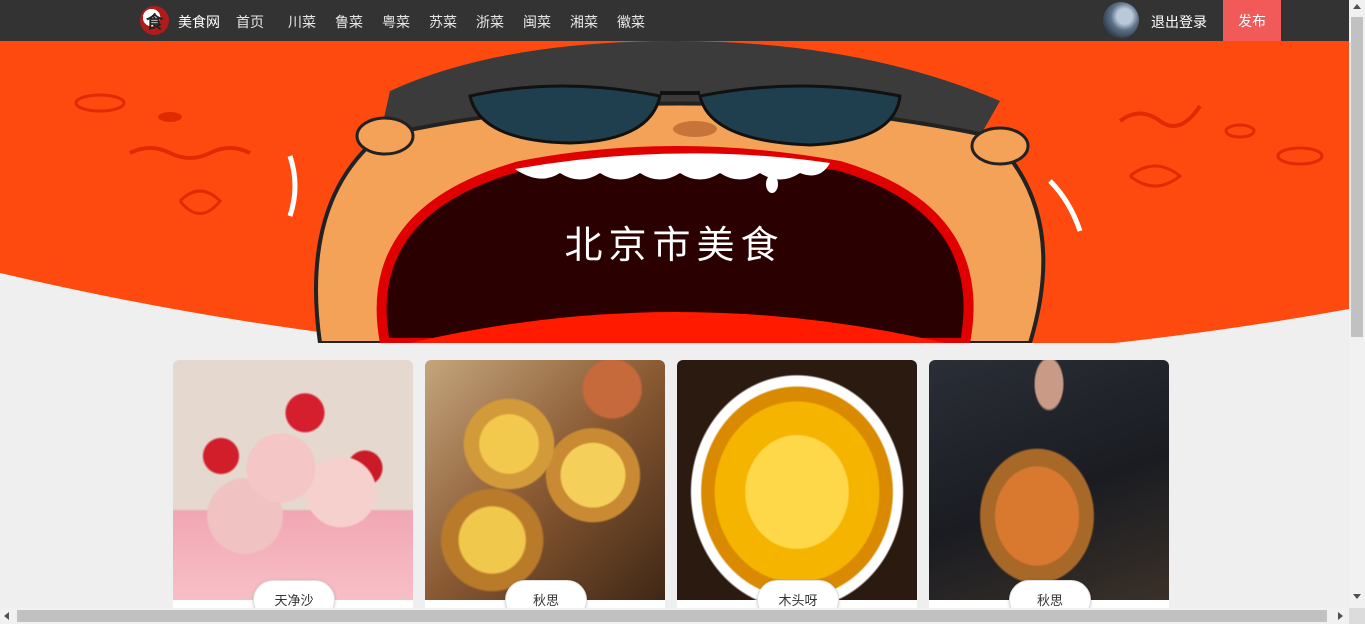 Image resolution: width=1365 pixels, height=624 pixels. Describe the element at coordinates (1049, 480) in the screenshot. I see `recipe-image-fried-basket` at that location.